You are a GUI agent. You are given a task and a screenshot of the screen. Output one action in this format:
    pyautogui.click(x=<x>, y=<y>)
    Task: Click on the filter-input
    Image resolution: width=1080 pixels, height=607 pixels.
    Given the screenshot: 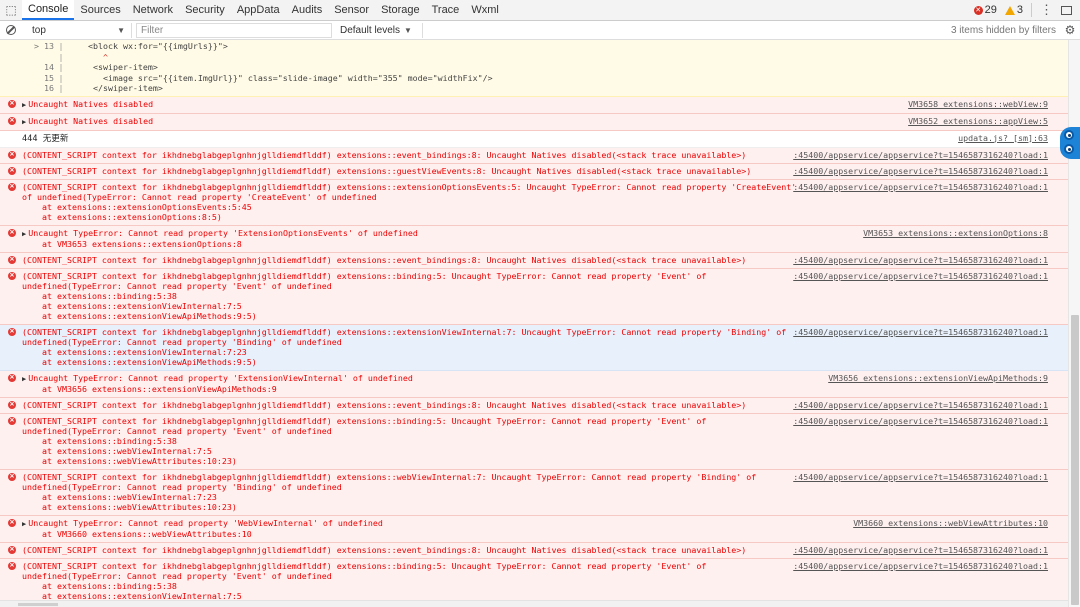 What is the action you would take?
    pyautogui.click(x=234, y=30)
    